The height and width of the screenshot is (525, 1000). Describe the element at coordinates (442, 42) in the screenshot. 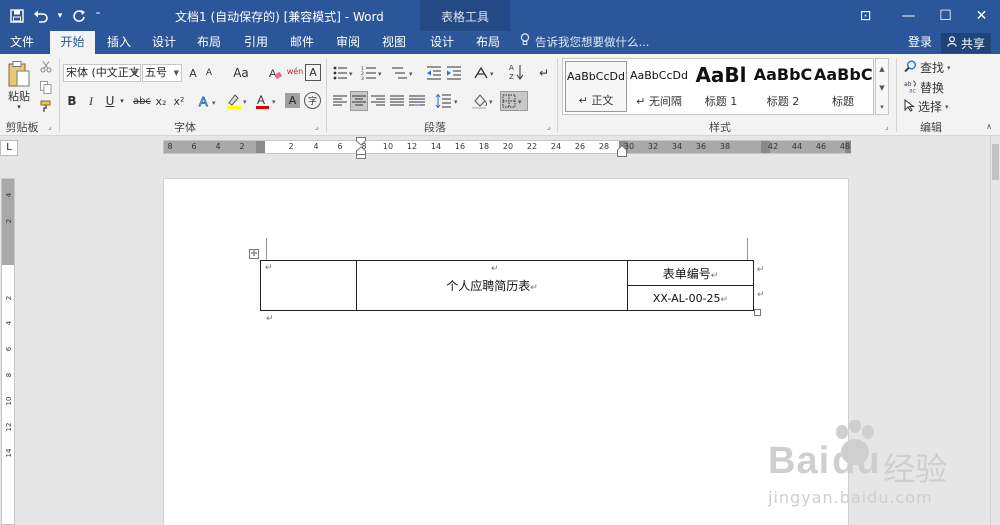

I see `tab-table-design: 设计` at that location.